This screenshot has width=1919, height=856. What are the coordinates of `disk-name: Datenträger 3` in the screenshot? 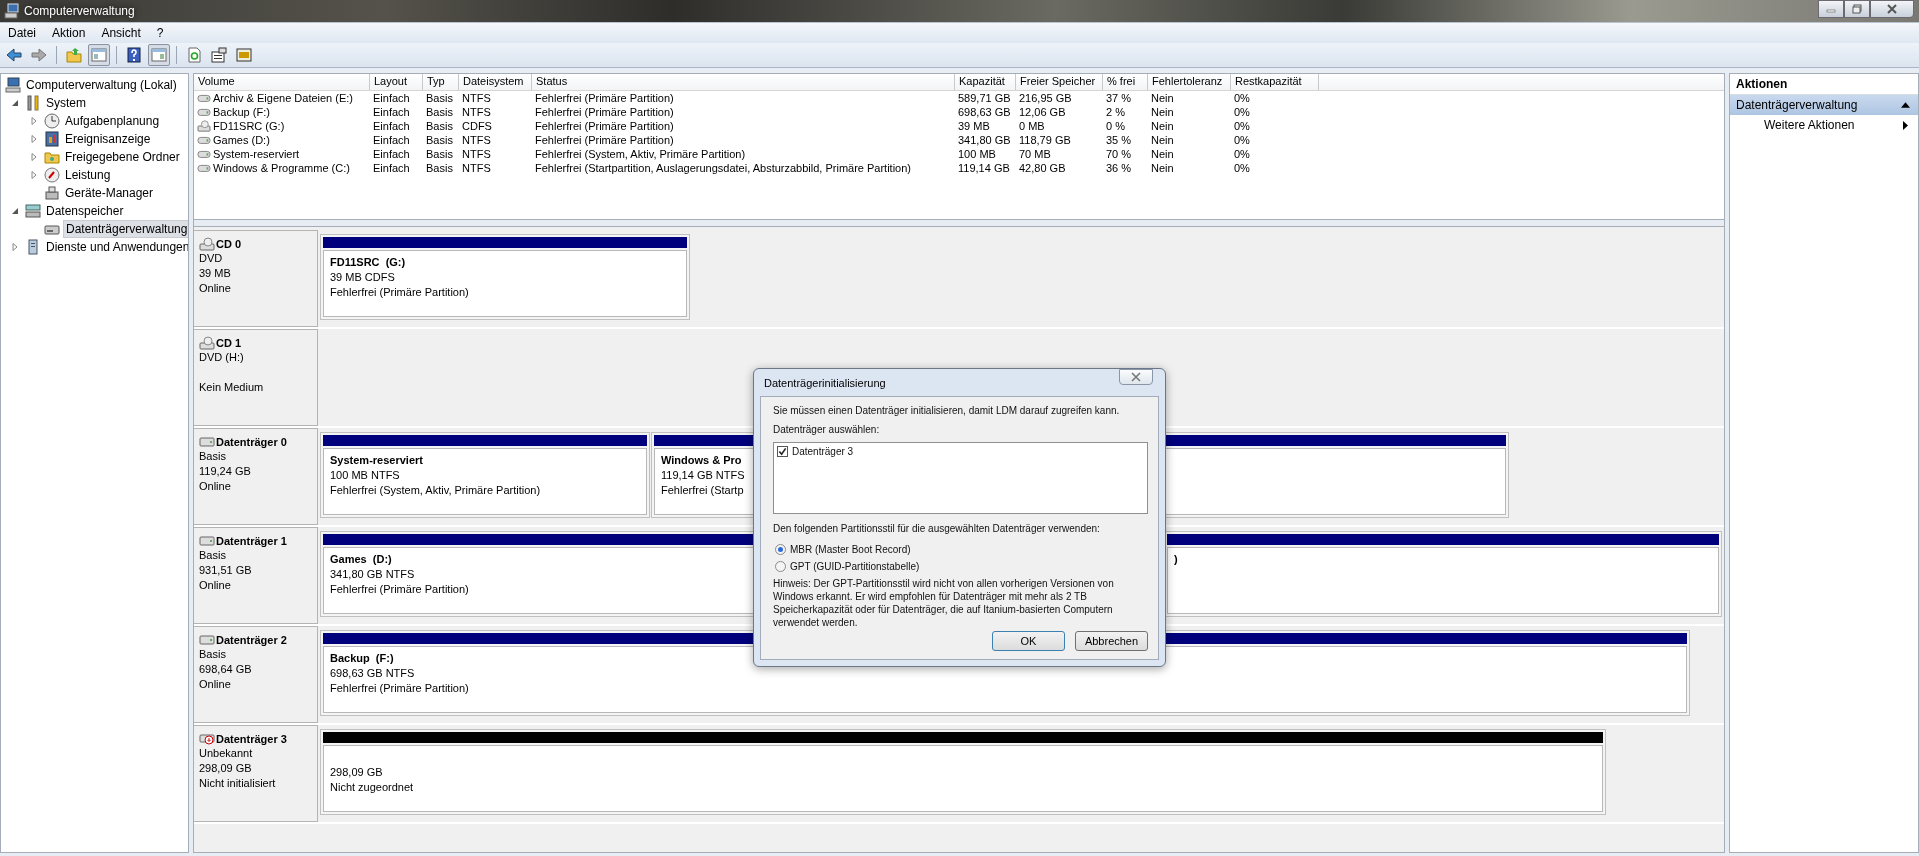 It's located at (251, 739).